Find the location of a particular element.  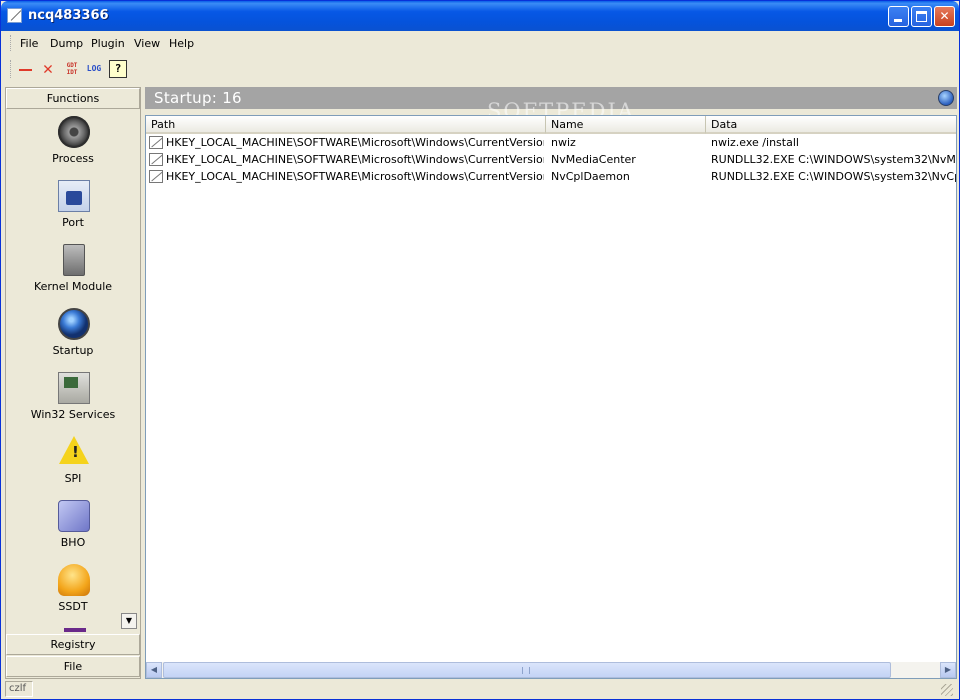

panel-title: Startup: 16 is located at coordinates (198, 98).